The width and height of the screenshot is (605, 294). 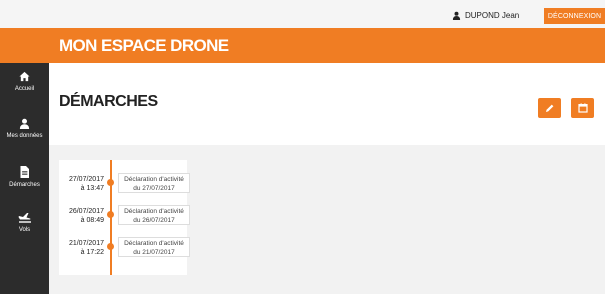 I want to click on document-icon, so click(x=24, y=172).